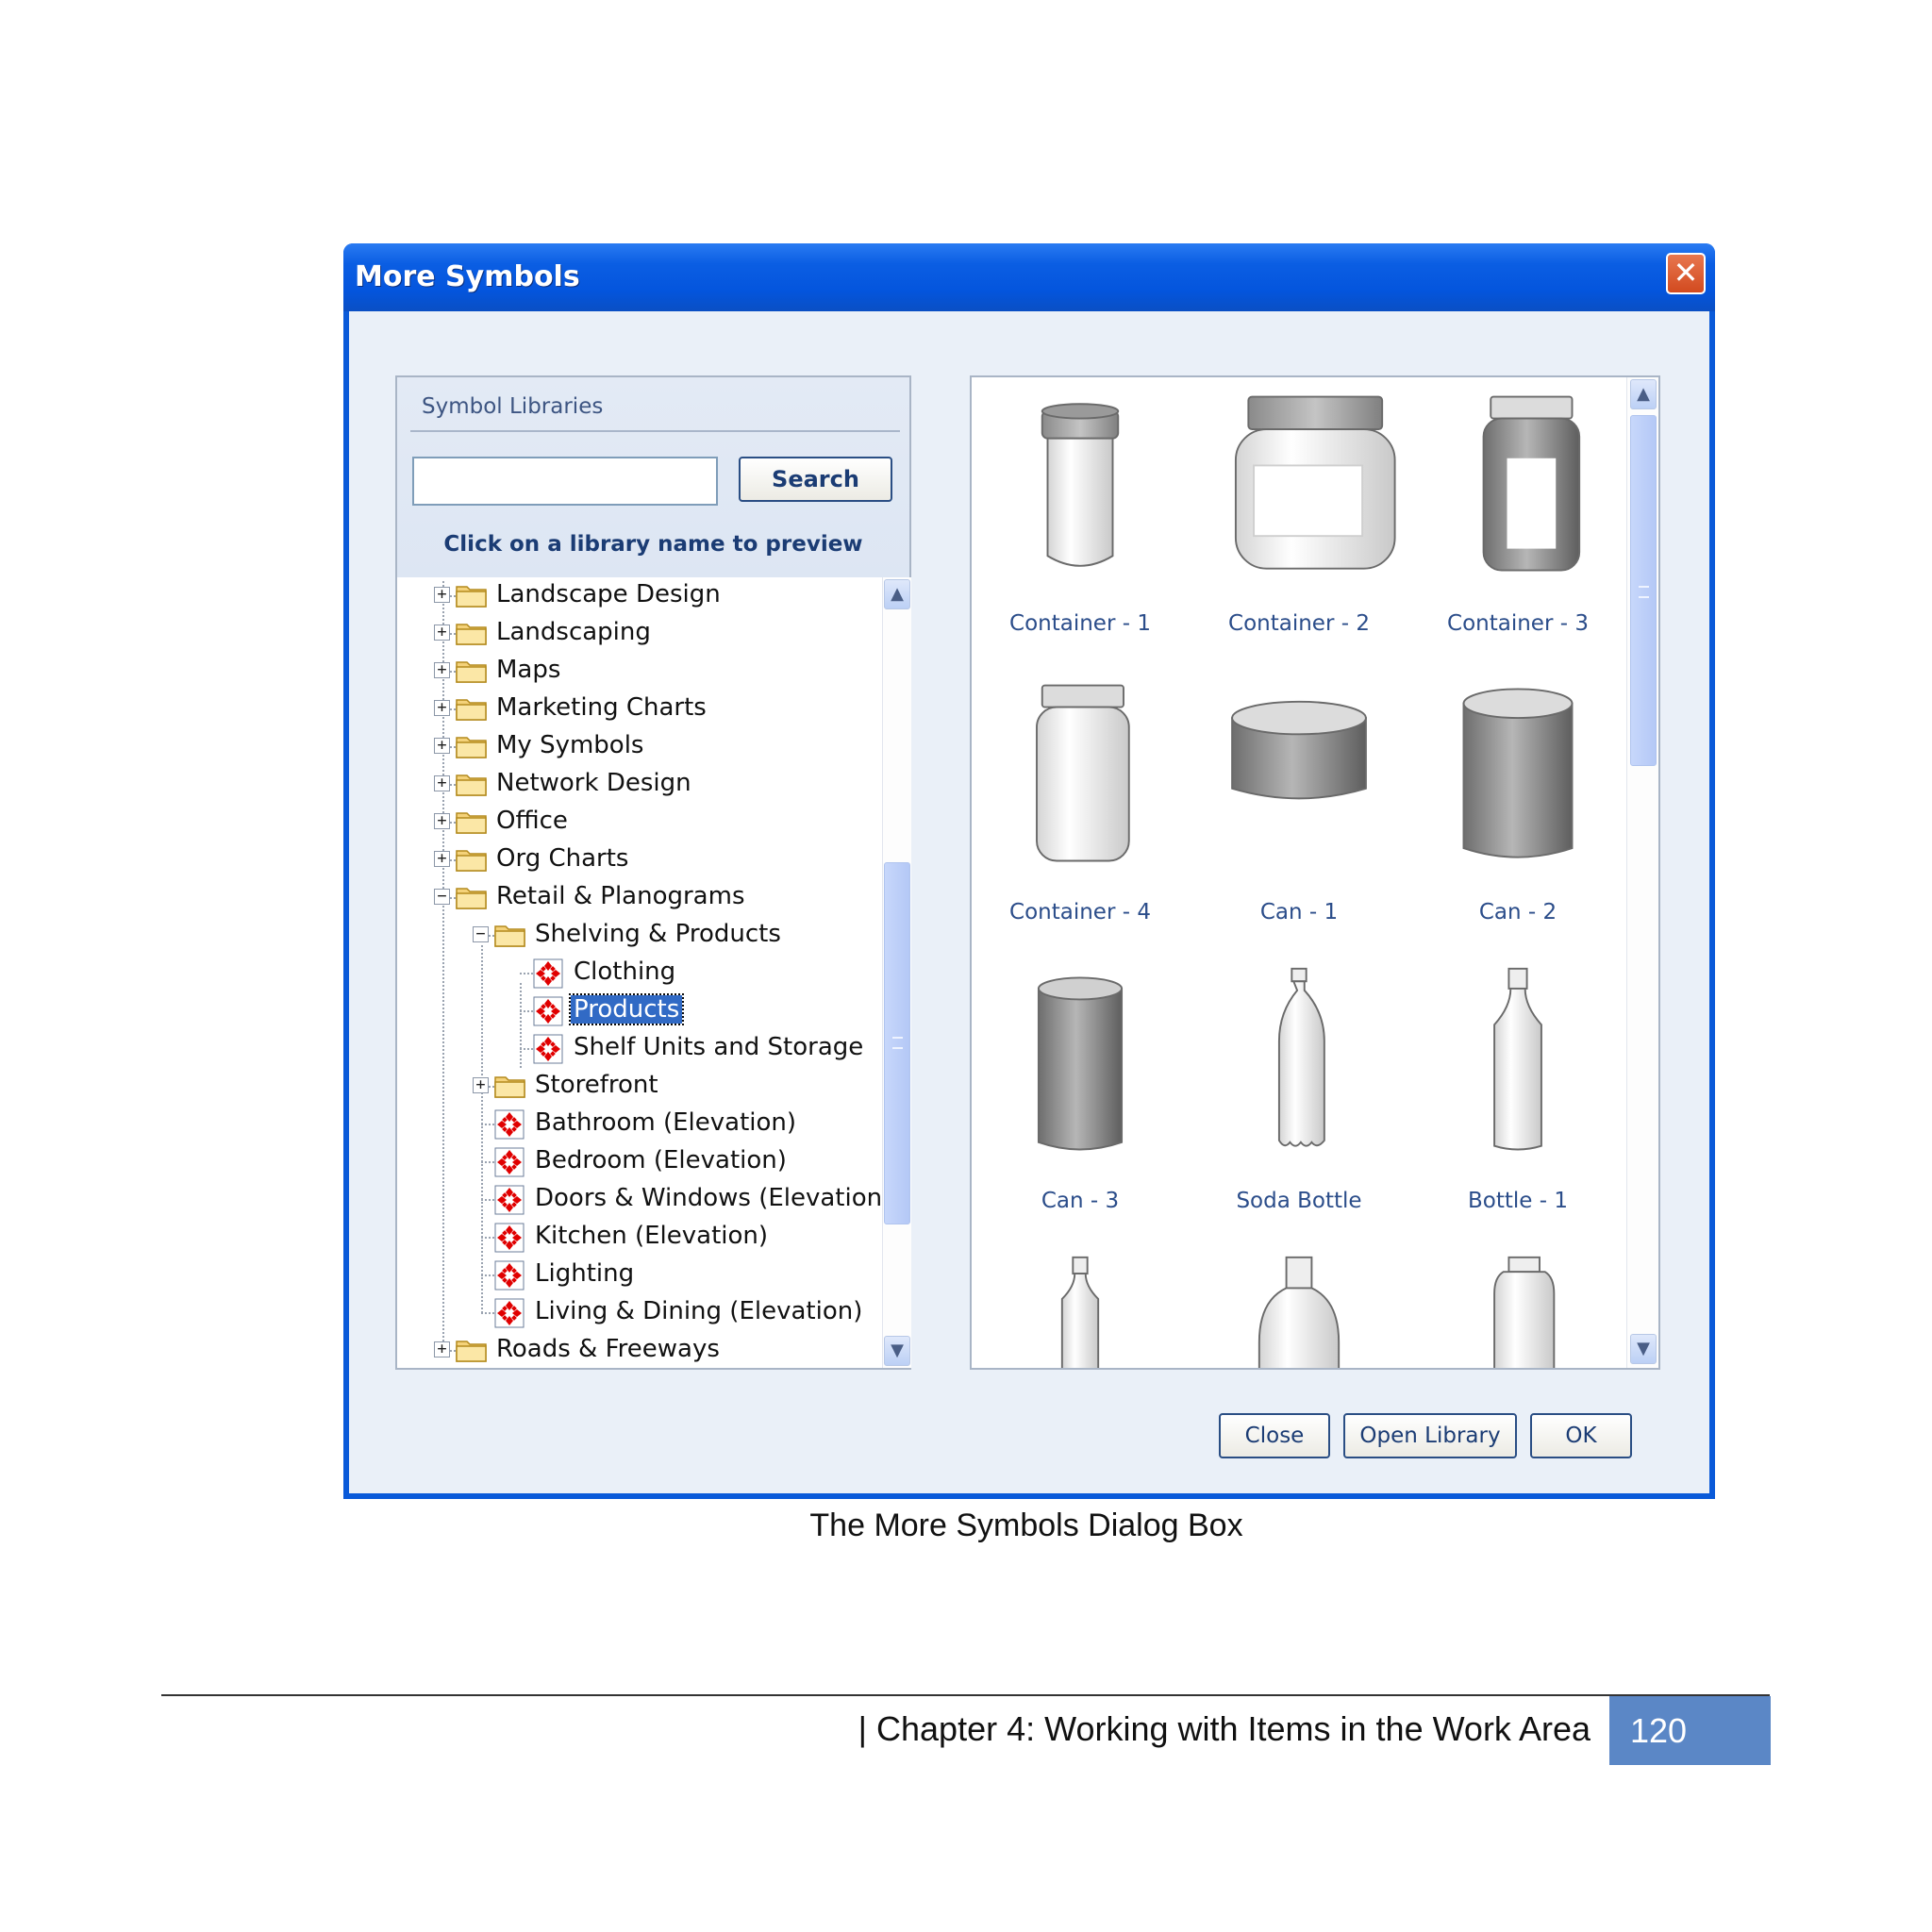  Describe the element at coordinates (584, 1273) in the screenshot. I see `tree-node-label: Lighting` at that location.